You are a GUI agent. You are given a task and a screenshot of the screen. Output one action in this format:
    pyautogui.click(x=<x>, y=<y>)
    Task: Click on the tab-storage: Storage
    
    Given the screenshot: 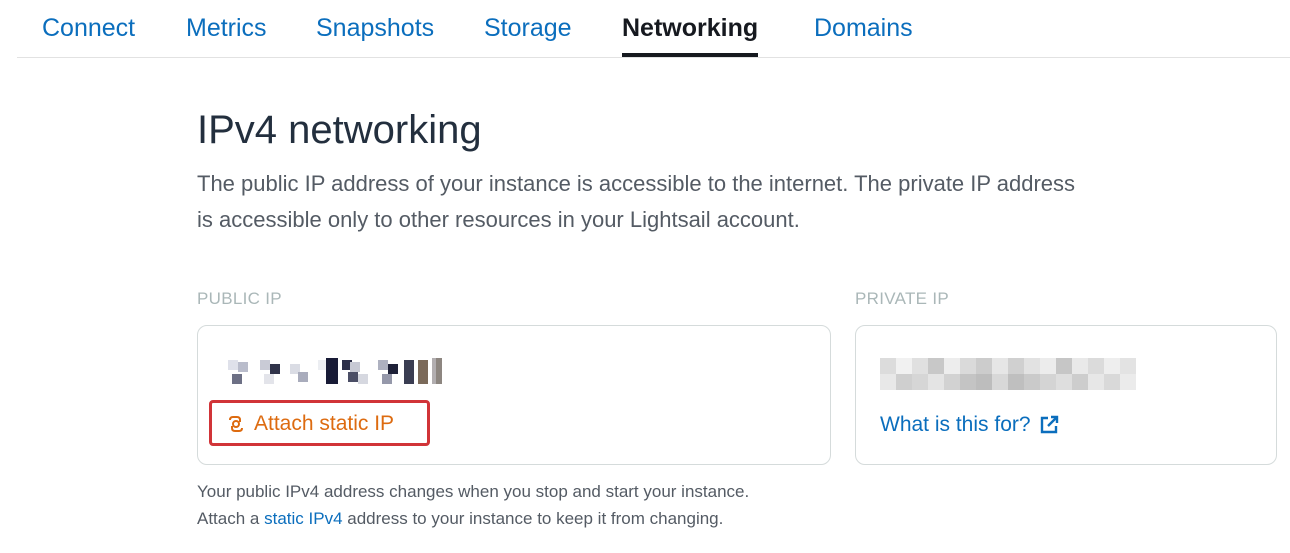 What is the action you would take?
    pyautogui.click(x=528, y=34)
    